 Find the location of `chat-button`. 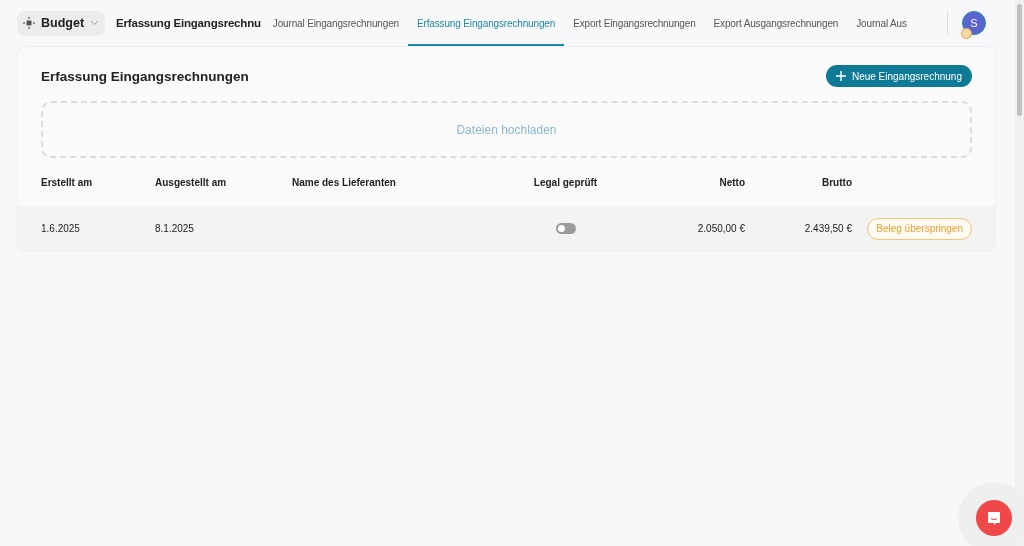

chat-button is located at coordinates (994, 518).